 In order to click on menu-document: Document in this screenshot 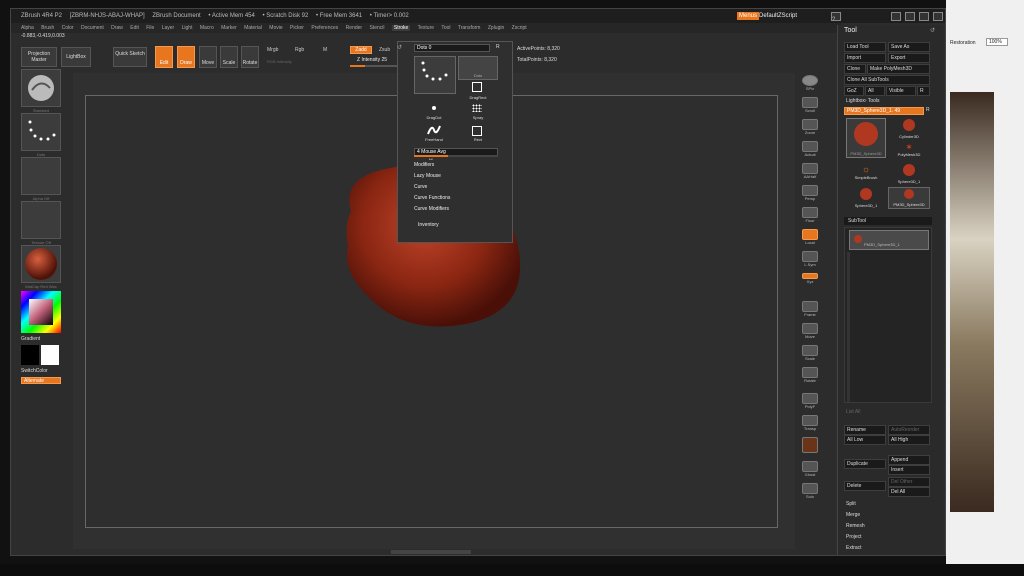, I will do `click(92, 28)`.